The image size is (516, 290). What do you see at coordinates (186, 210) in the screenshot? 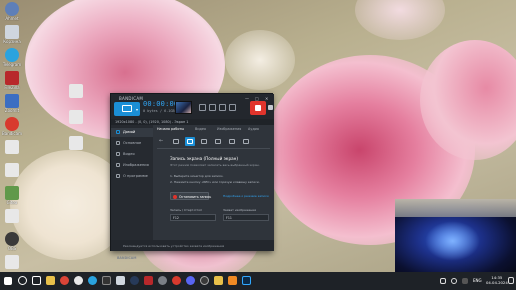
I see `hotkey-record-label: Запись / Старт-Стоп` at bounding box center [186, 210].